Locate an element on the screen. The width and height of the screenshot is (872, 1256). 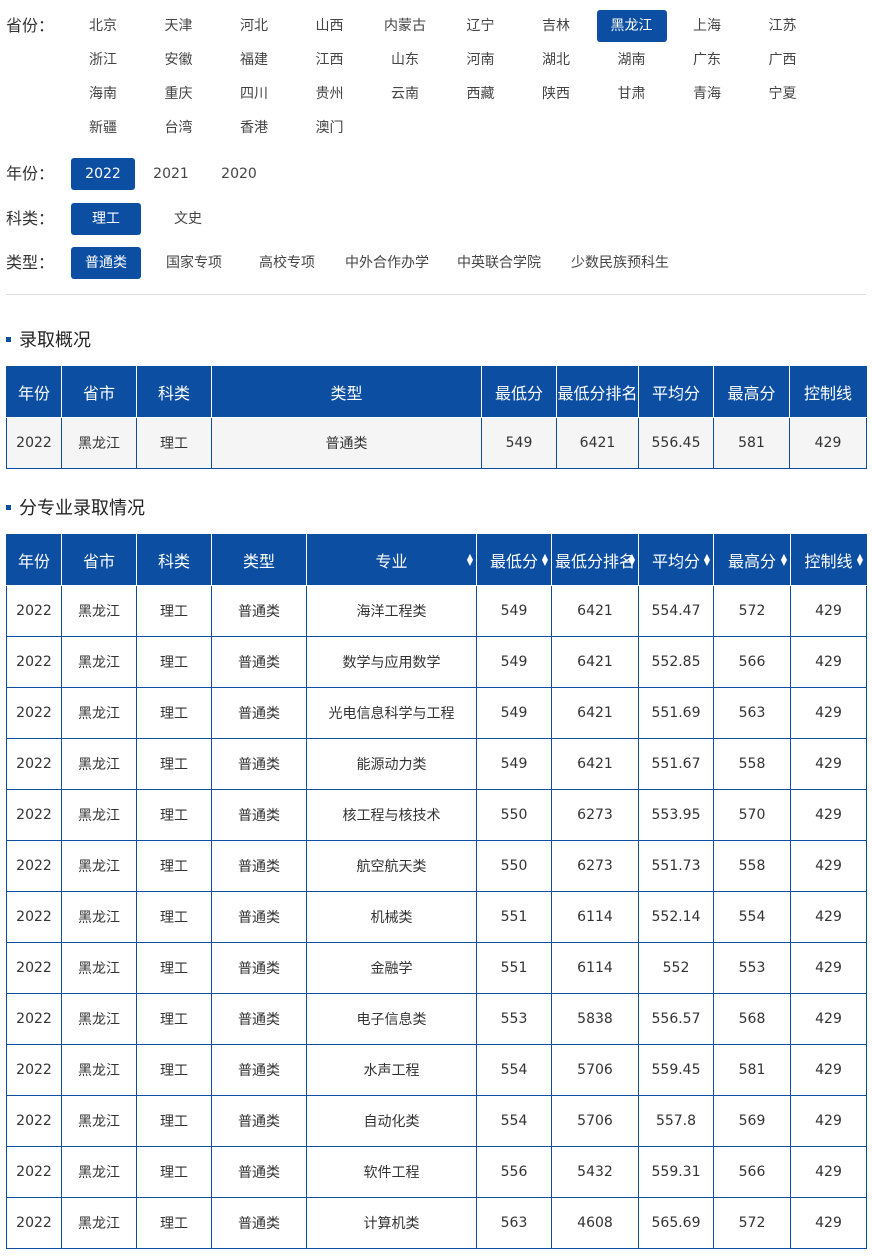
province-option: 湖北 is located at coordinates (556, 60).